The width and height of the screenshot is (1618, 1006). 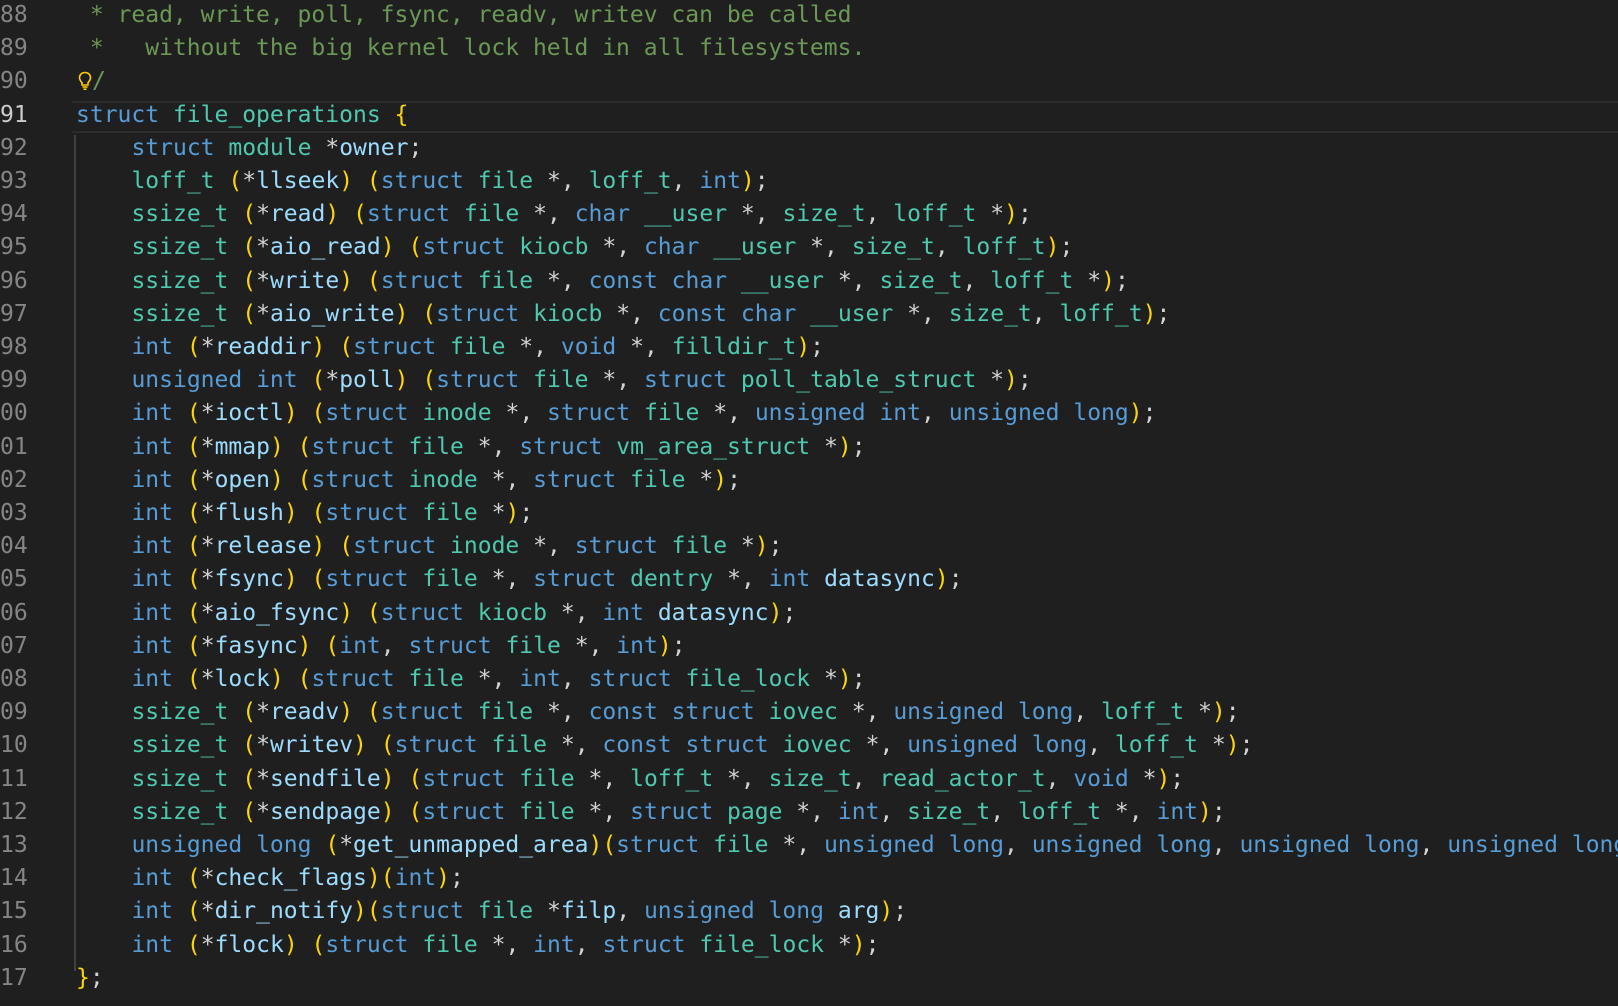 What do you see at coordinates (809, 148) in the screenshot?
I see `code-line: 92 struct module *owner;` at bounding box center [809, 148].